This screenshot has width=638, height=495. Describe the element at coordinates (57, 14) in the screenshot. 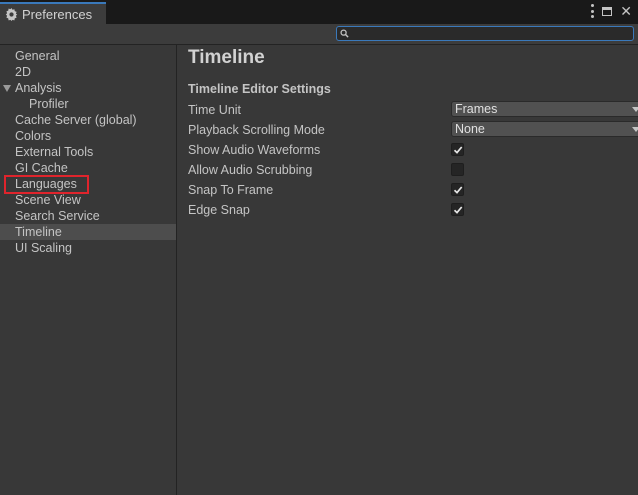

I see `window-title: Preferences` at that location.